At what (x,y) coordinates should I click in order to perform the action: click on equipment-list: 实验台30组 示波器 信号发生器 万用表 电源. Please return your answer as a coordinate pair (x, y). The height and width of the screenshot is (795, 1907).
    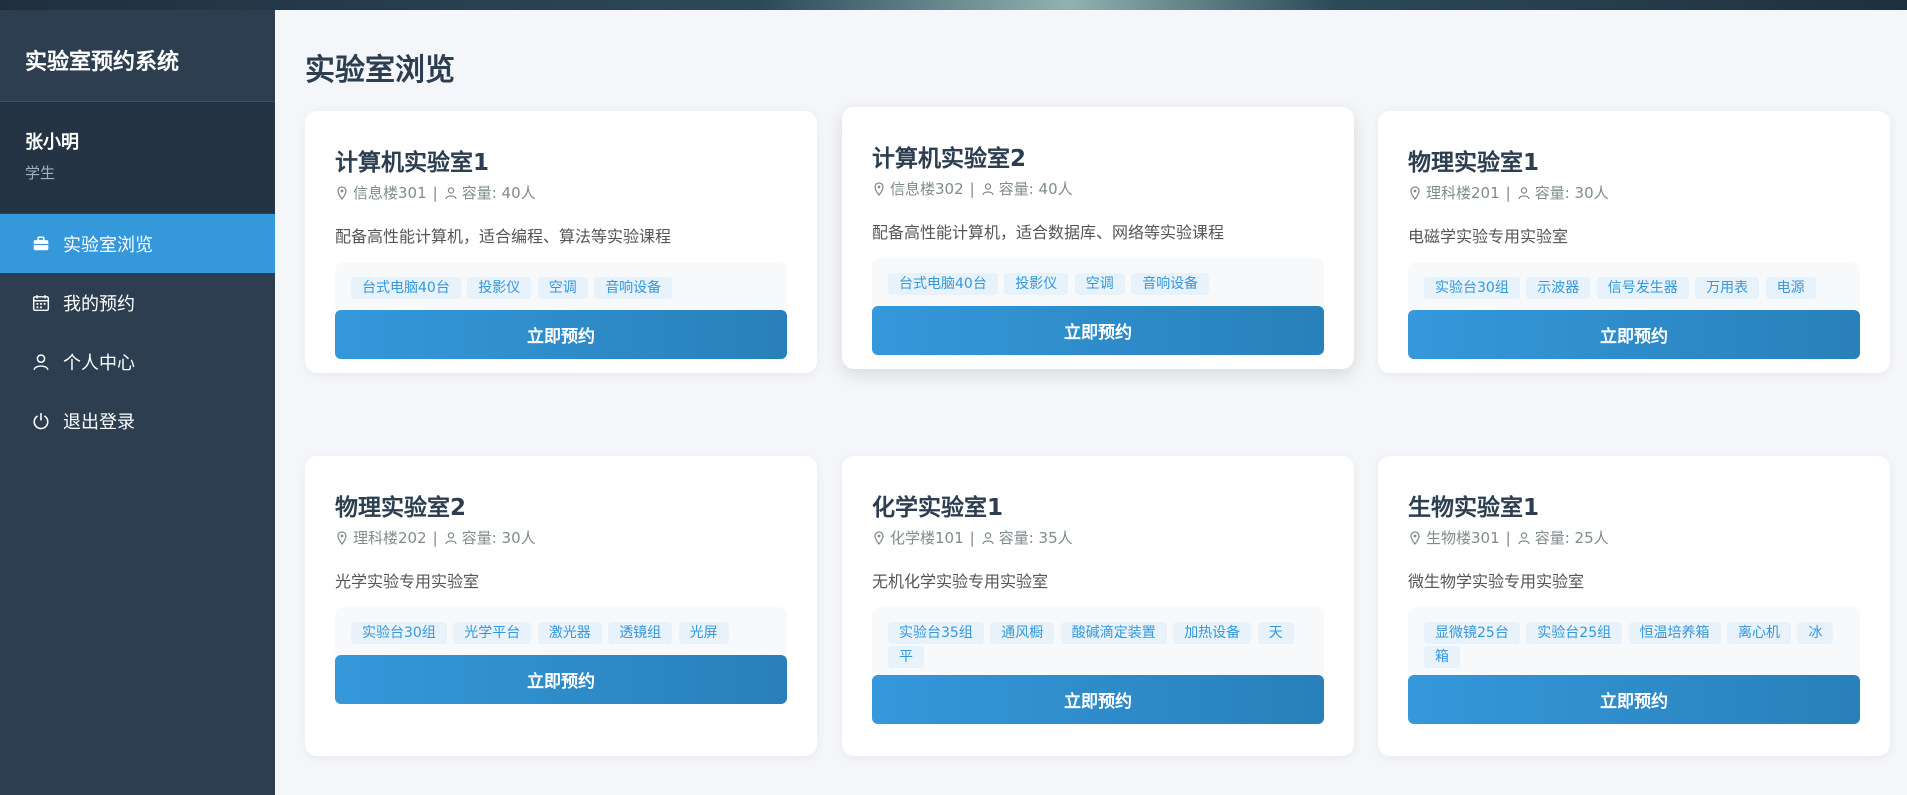
    Looking at the image, I should click on (1634, 289).